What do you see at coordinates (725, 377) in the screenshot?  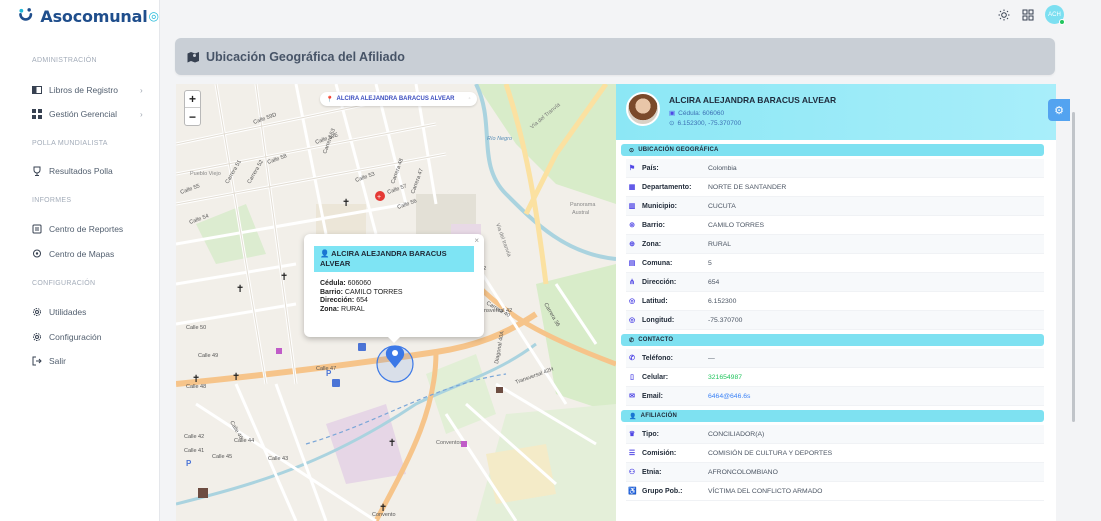 I see `info-value: 321654987` at bounding box center [725, 377].